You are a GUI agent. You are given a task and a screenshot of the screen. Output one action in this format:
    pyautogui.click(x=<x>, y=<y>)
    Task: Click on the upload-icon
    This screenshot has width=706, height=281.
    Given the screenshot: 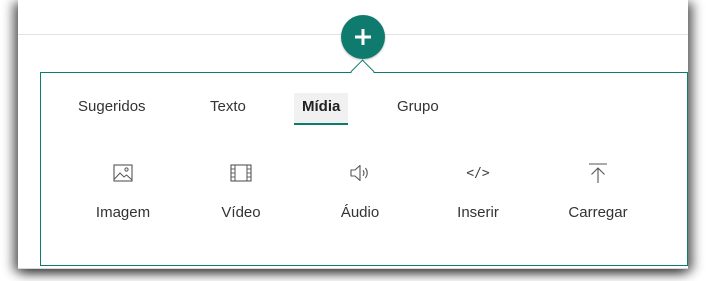 What is the action you would take?
    pyautogui.click(x=598, y=173)
    